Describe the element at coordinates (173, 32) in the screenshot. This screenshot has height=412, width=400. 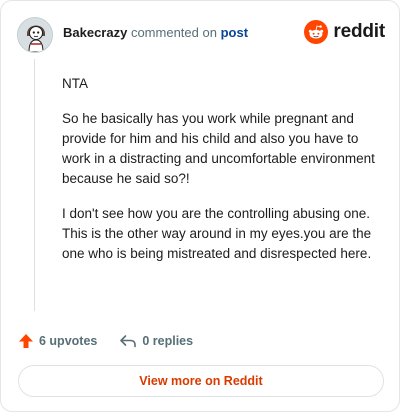
I see `action-text: commented on` at that location.